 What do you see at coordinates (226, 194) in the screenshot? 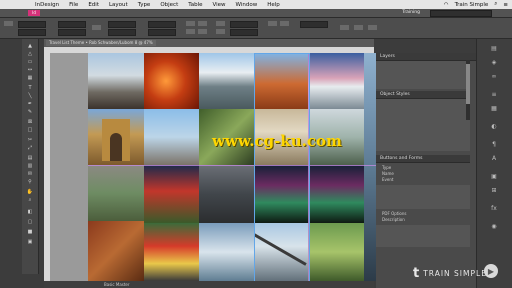
I see `photo-bridge-statues` at bounding box center [226, 194].